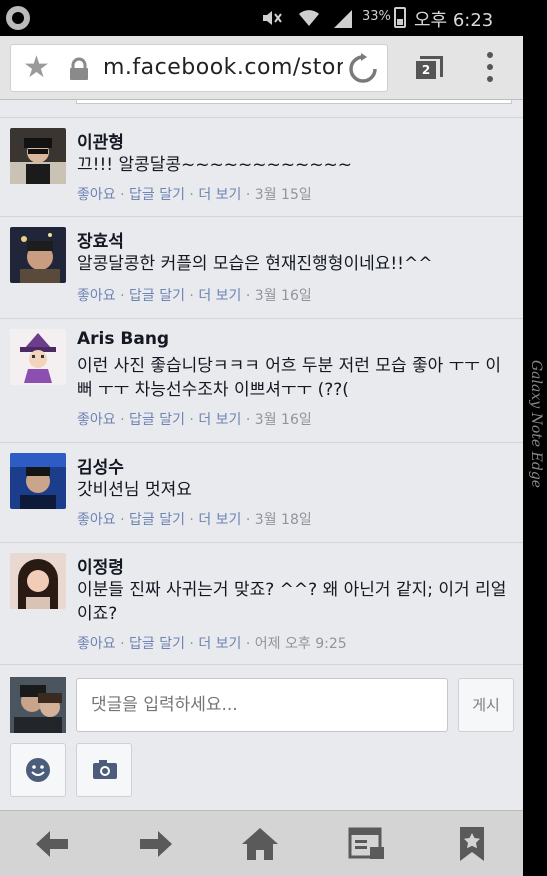  What do you see at coordinates (38, 705) in the screenshot?
I see `my-avatar` at bounding box center [38, 705].